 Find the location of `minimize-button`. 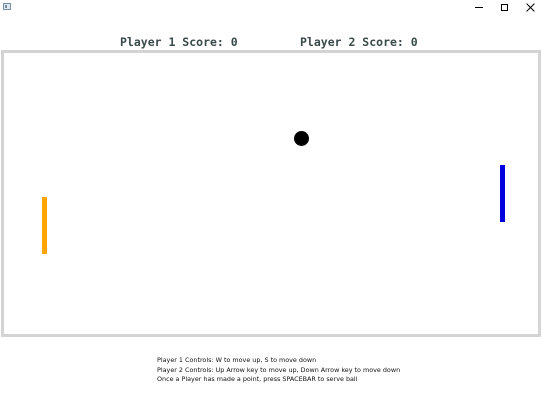

minimize-button is located at coordinates (479, 7).